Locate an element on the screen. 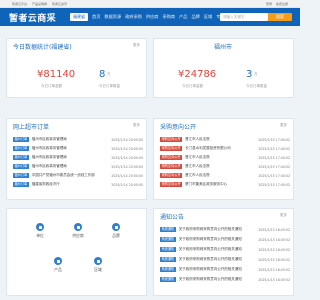  main-nav: 首页 数据资源 政府采购 供应商 采购商 产品 品牌 区域 专题 is located at coordinates (158, 17).